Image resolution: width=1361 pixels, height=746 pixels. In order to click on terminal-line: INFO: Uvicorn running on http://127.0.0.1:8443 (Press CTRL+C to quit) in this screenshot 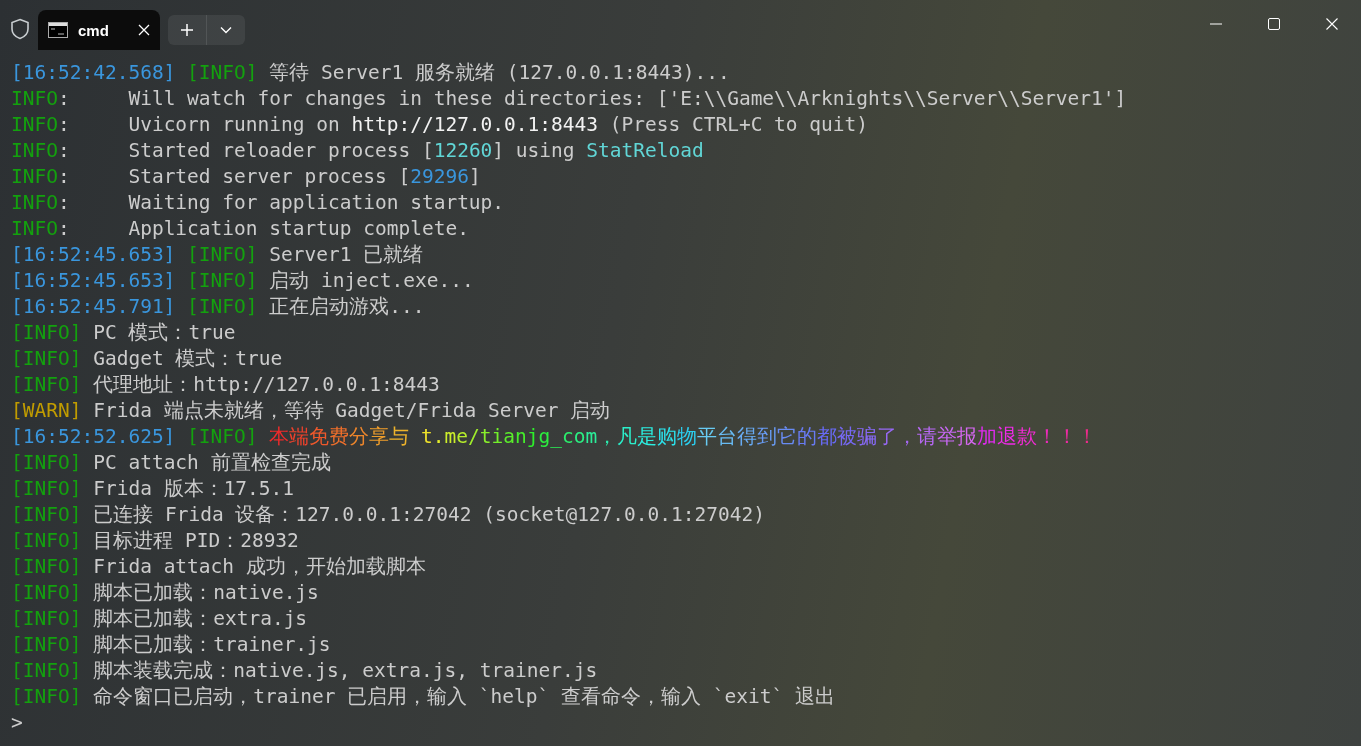, I will do `click(440, 125)`.